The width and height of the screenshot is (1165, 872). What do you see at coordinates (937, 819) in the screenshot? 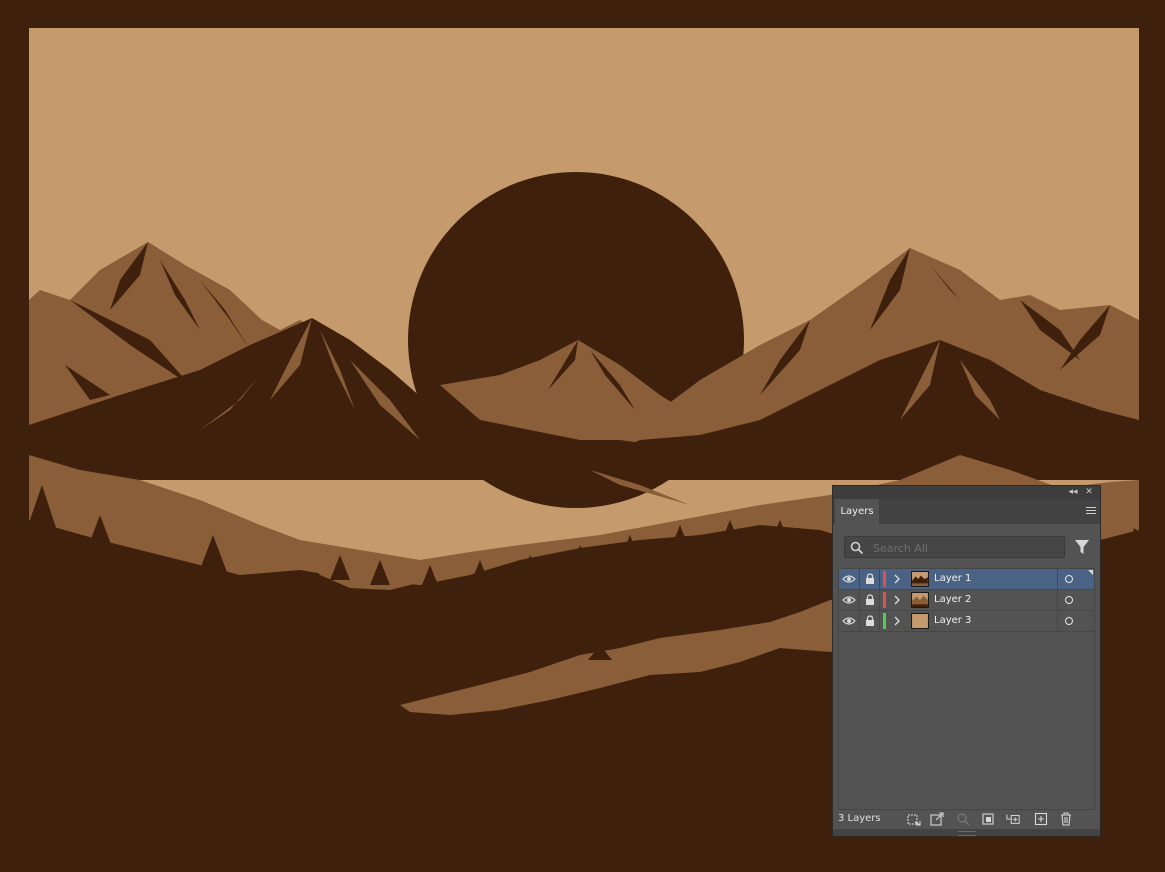
I see `export-icon` at bounding box center [937, 819].